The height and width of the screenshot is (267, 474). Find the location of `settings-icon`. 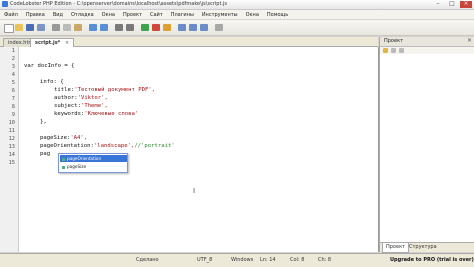

settings-icon is located at coordinates (219, 27).